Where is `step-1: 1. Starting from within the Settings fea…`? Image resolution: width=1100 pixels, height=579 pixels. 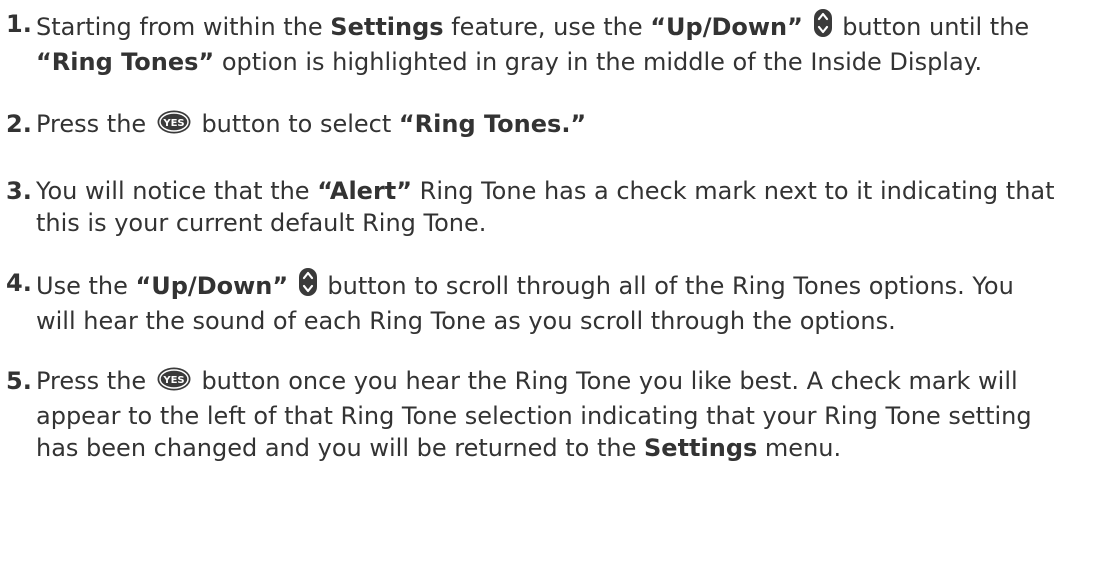
step-1: 1. Starting from within the Settings fea… is located at coordinates (533, 43).